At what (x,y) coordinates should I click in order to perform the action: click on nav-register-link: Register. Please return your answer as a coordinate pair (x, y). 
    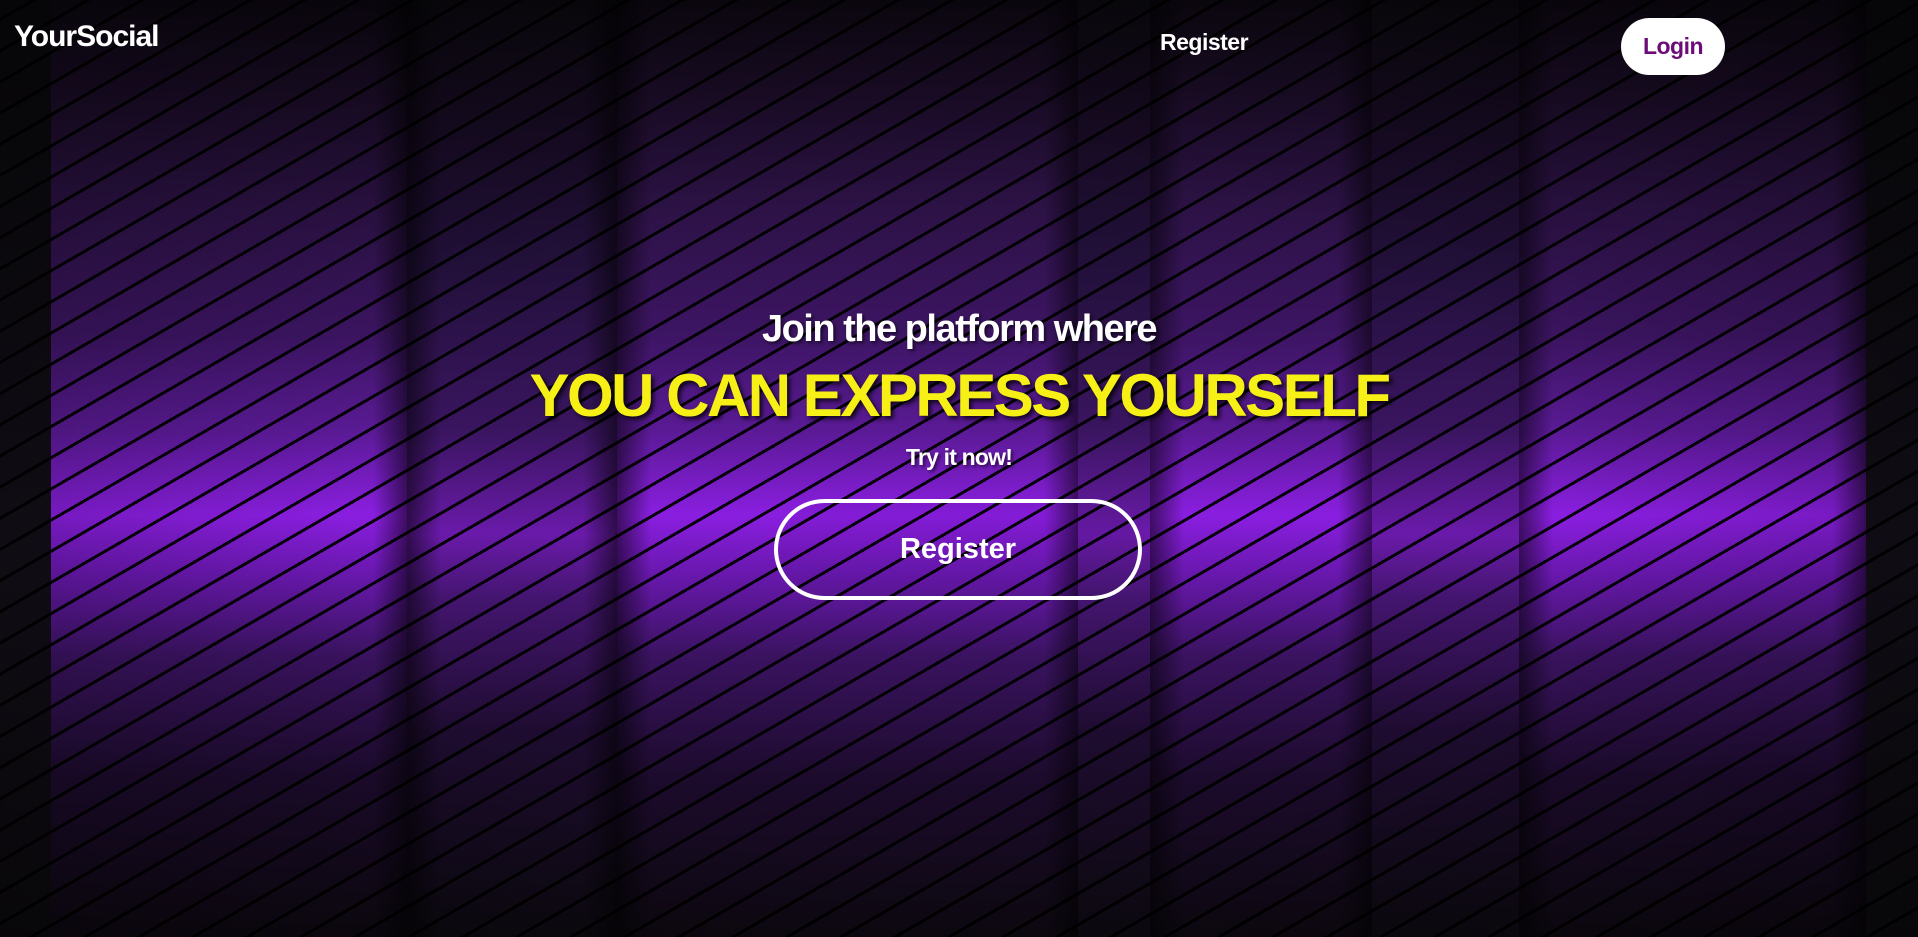
    Looking at the image, I should click on (1204, 42).